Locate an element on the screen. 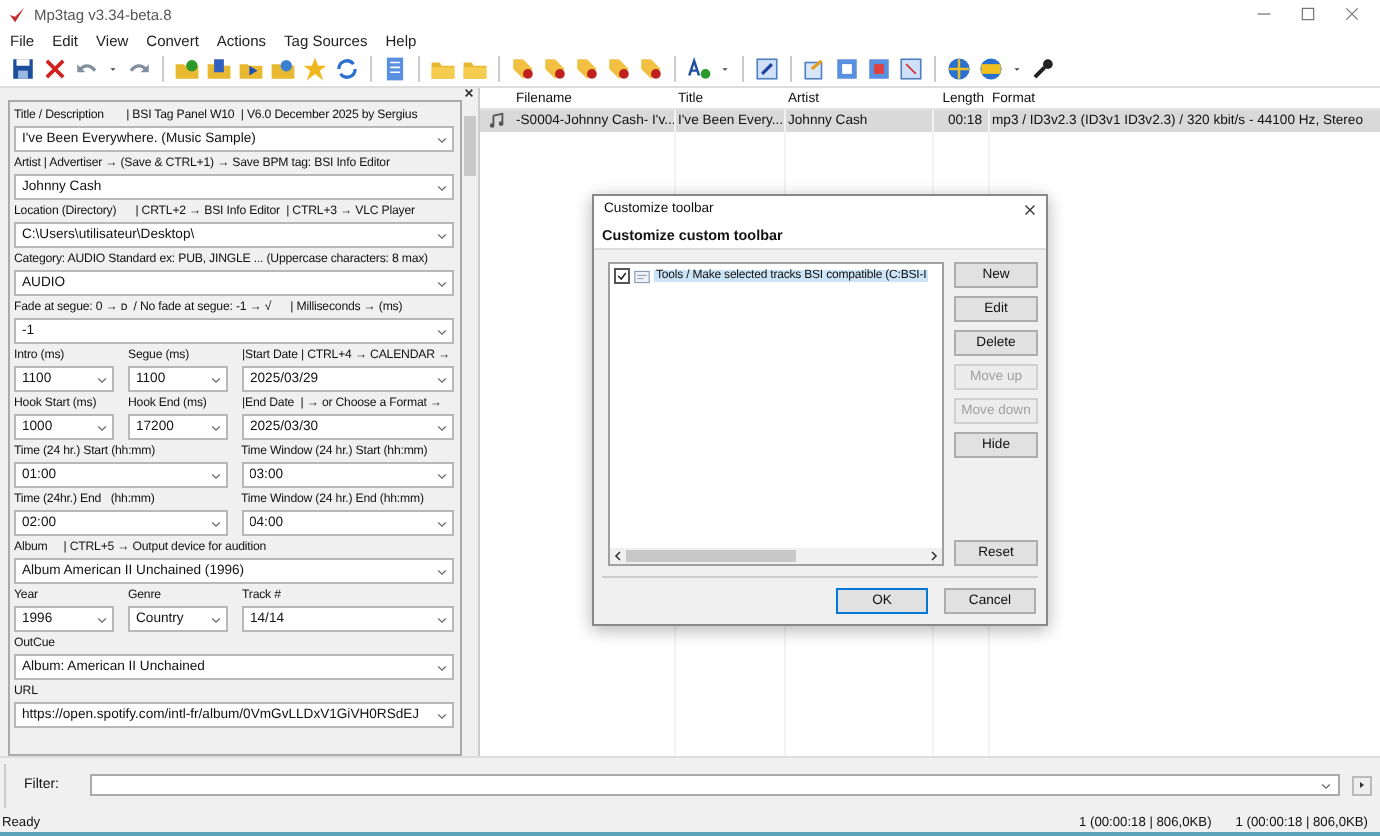 The width and height of the screenshot is (1380, 836). pencil-icon is located at coordinates (767, 69).